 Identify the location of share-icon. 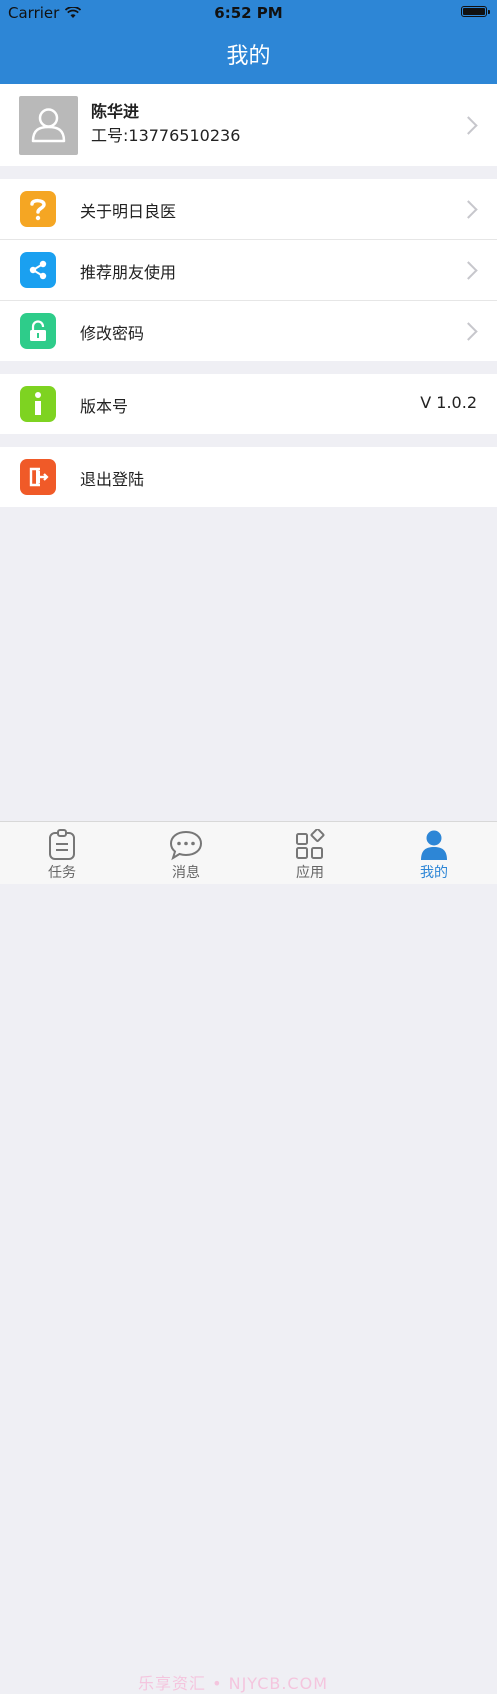
(38, 270).